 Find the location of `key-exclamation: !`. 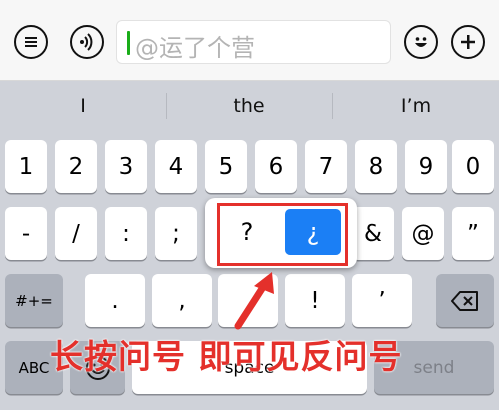

key-exclamation: ! is located at coordinates (315, 300).